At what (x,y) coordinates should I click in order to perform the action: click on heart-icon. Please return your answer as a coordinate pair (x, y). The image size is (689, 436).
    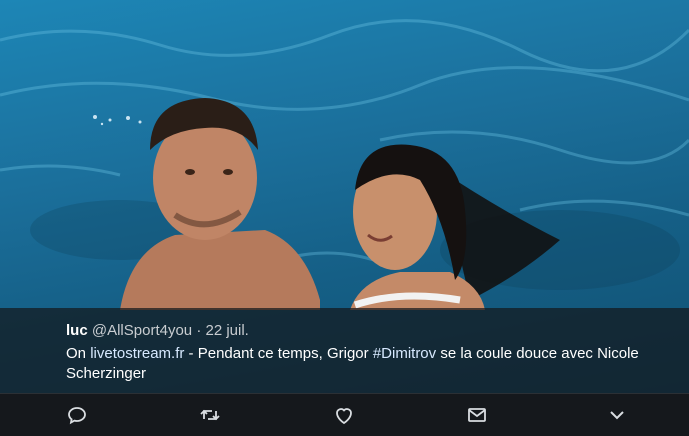
    Looking at the image, I should click on (344, 416).